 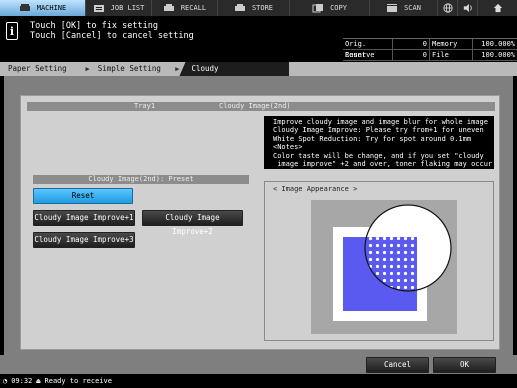 I want to click on tray-label: Tray1, so click(x=145, y=106).